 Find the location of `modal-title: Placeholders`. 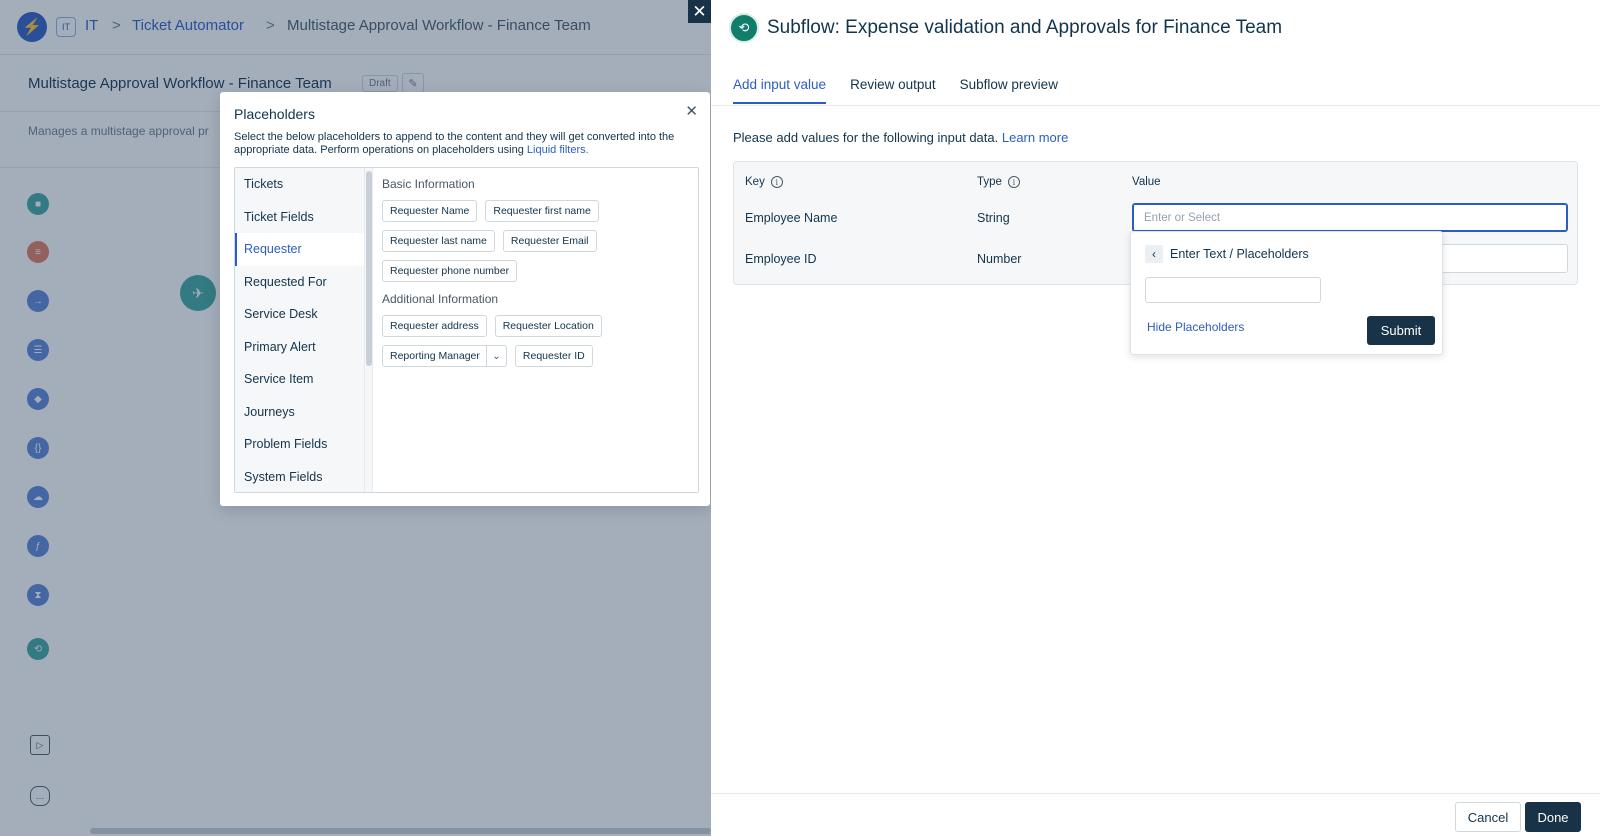

modal-title: Placeholders is located at coordinates (274, 114).